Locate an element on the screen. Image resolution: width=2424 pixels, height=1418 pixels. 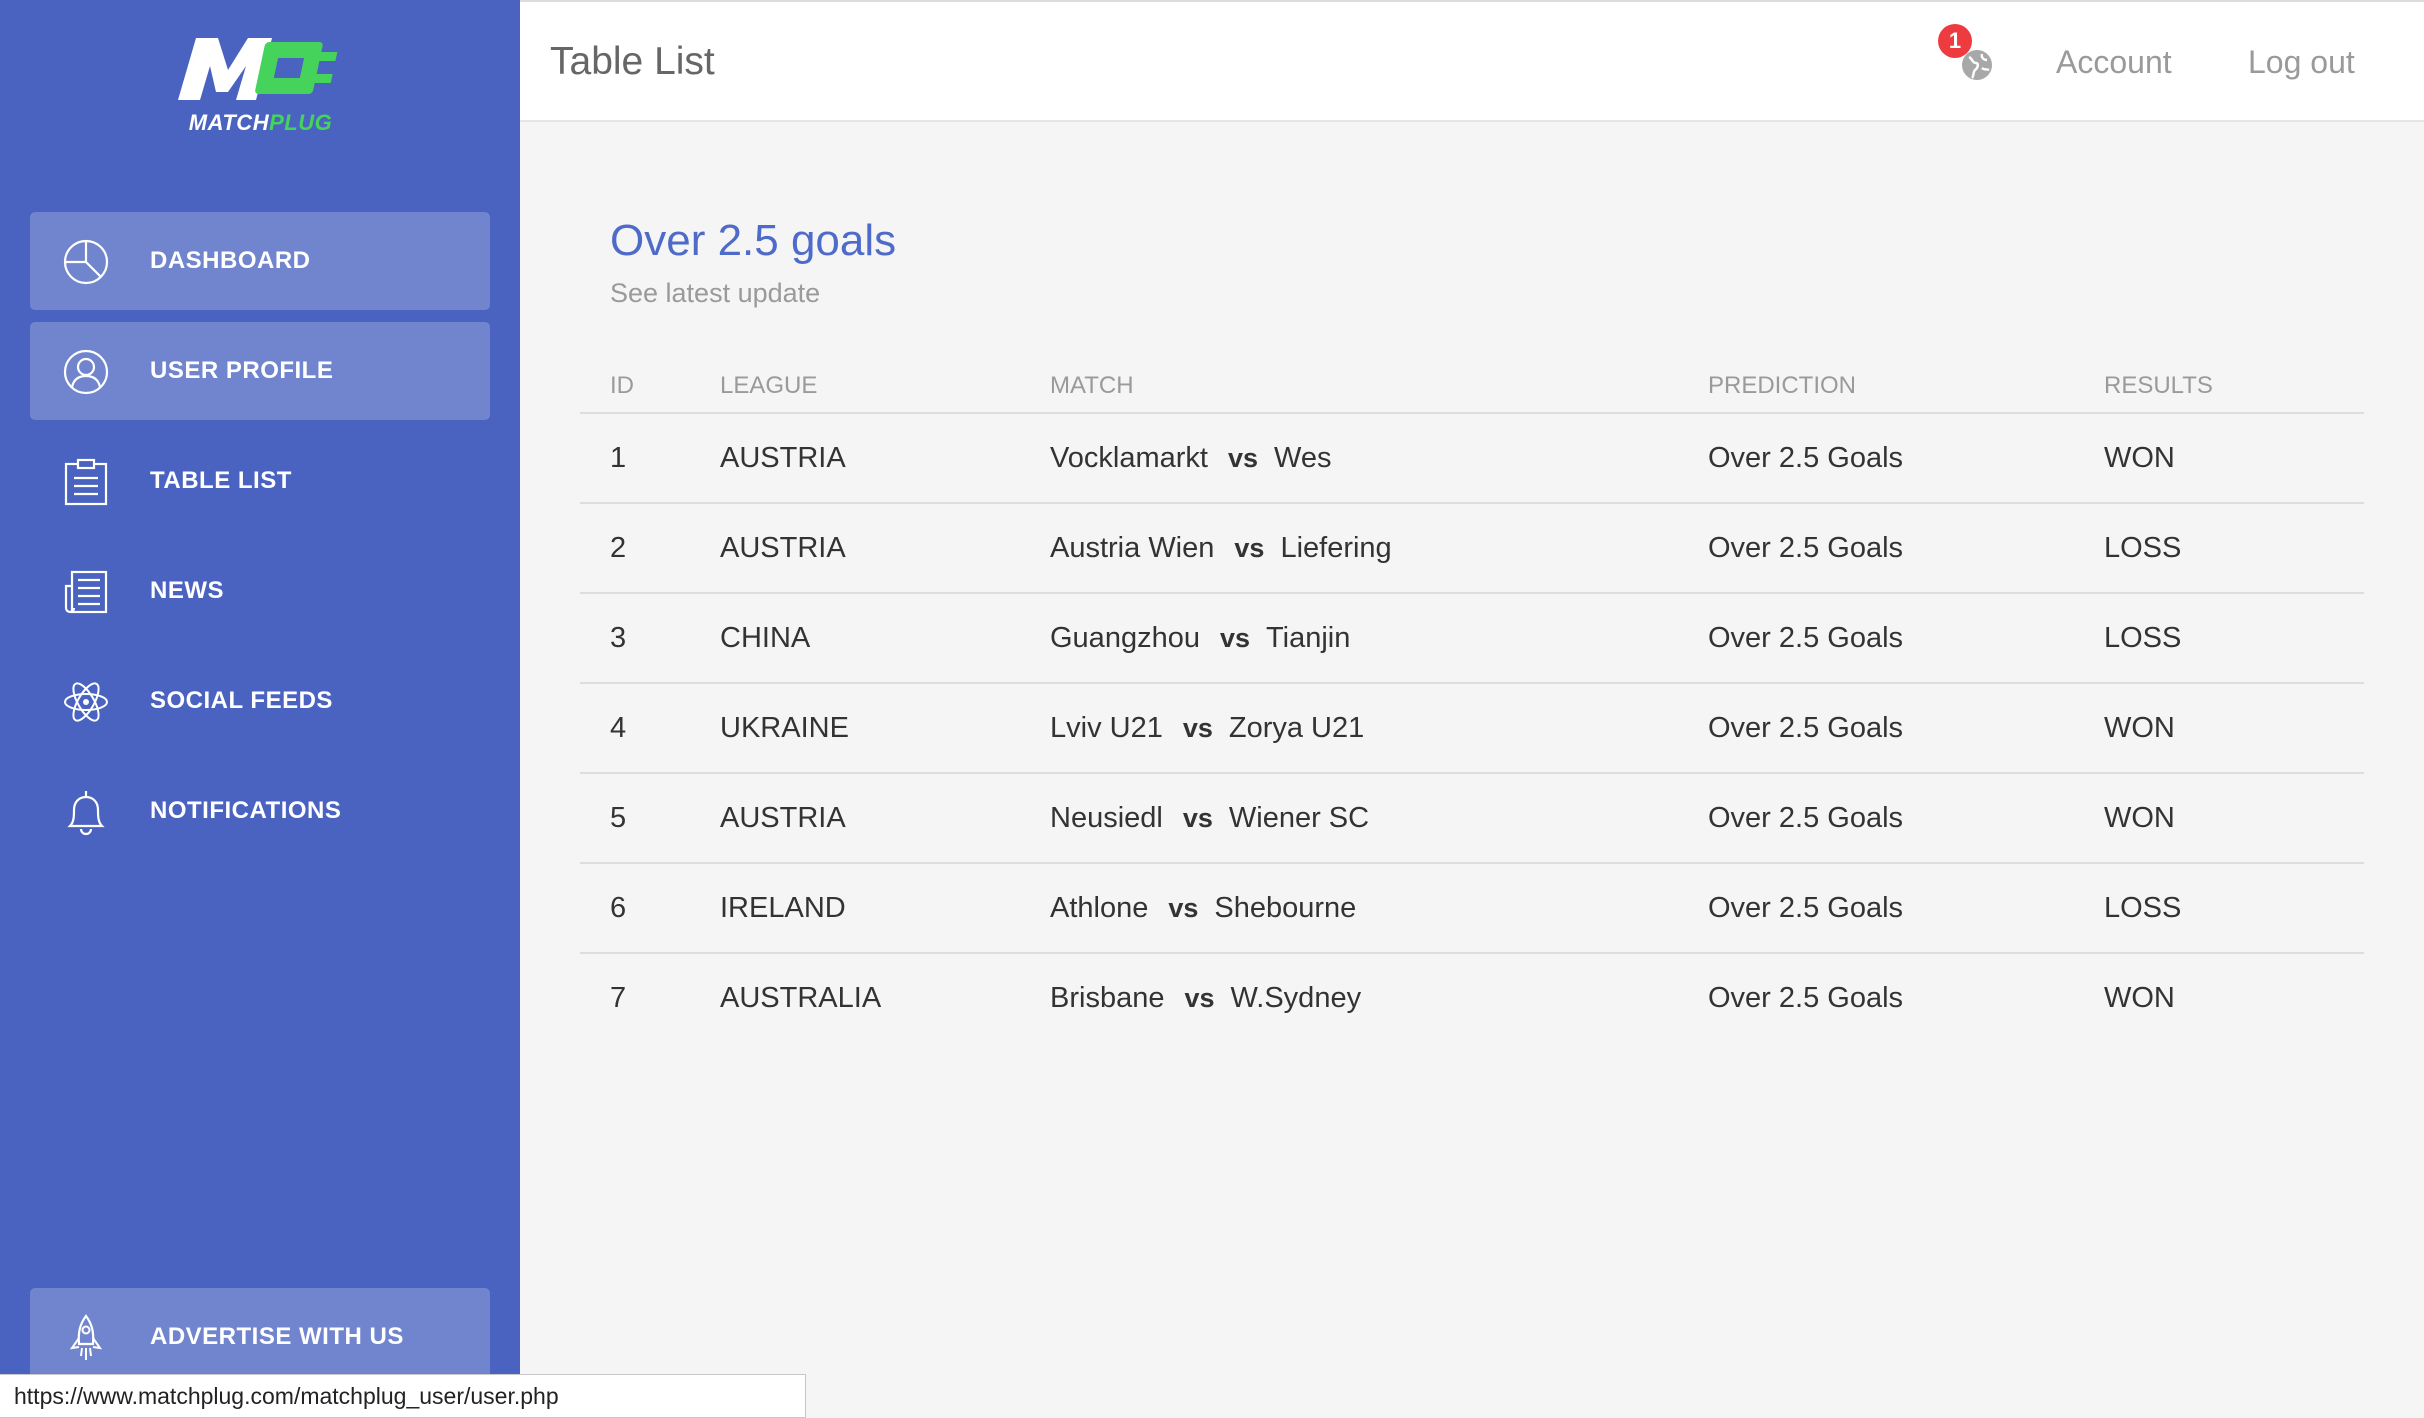
home-team: Brisbane is located at coordinates (1107, 998).